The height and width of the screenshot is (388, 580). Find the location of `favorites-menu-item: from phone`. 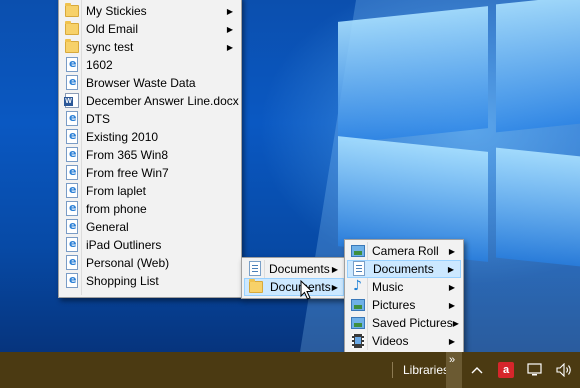

favorites-menu-item: from phone is located at coordinates (150, 209).